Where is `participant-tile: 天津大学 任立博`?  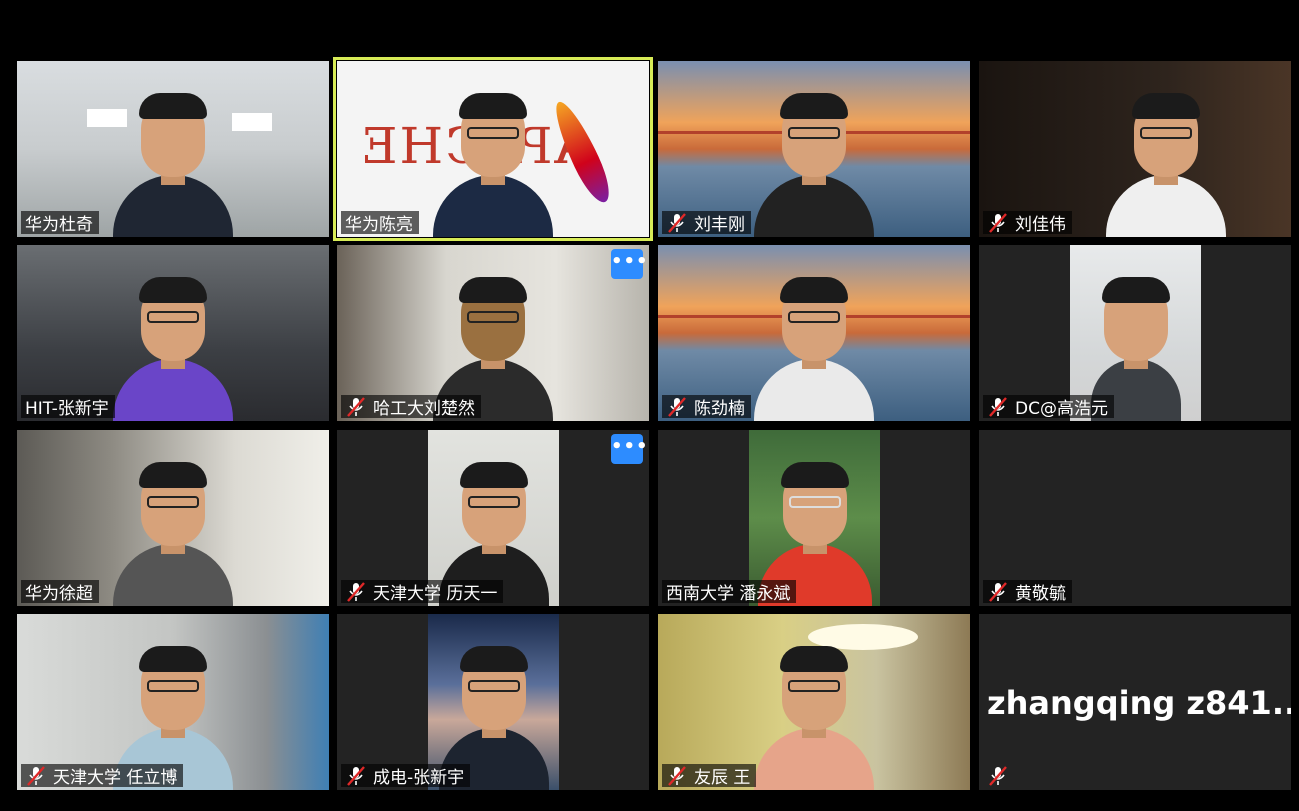 participant-tile: 天津大学 任立博 is located at coordinates (173, 702).